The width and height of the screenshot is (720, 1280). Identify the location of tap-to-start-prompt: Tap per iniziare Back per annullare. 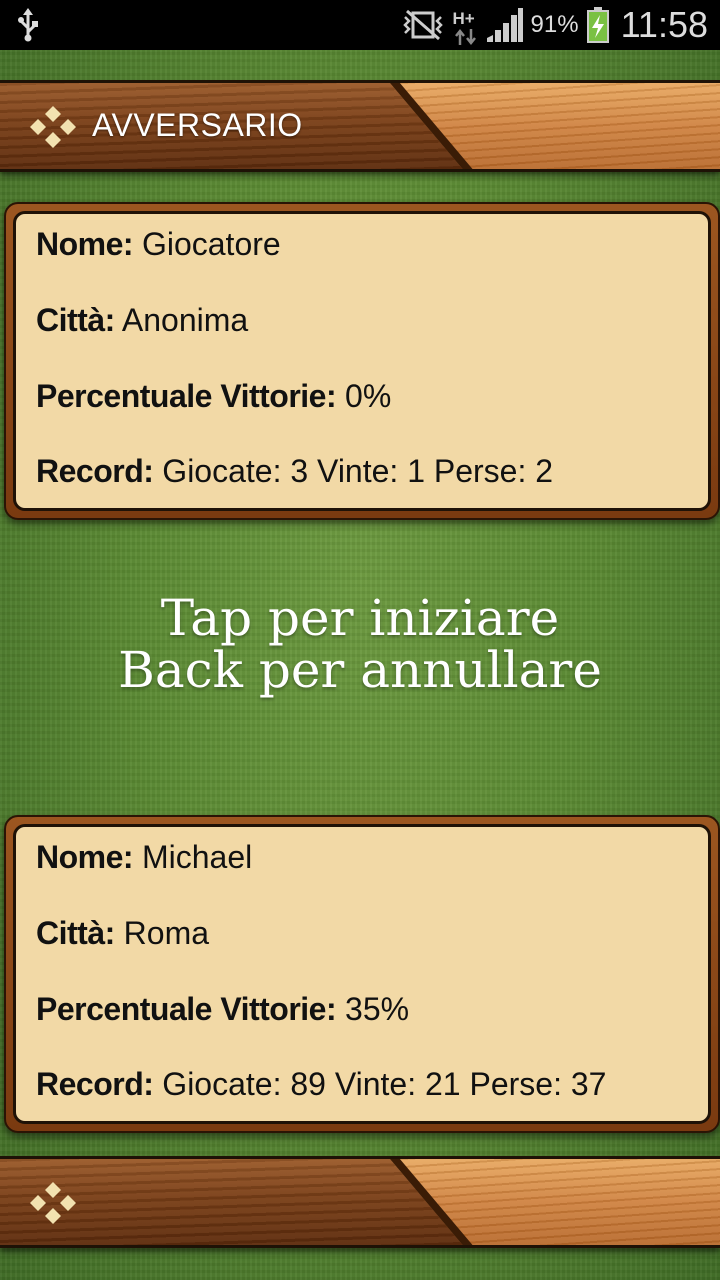
(360, 644).